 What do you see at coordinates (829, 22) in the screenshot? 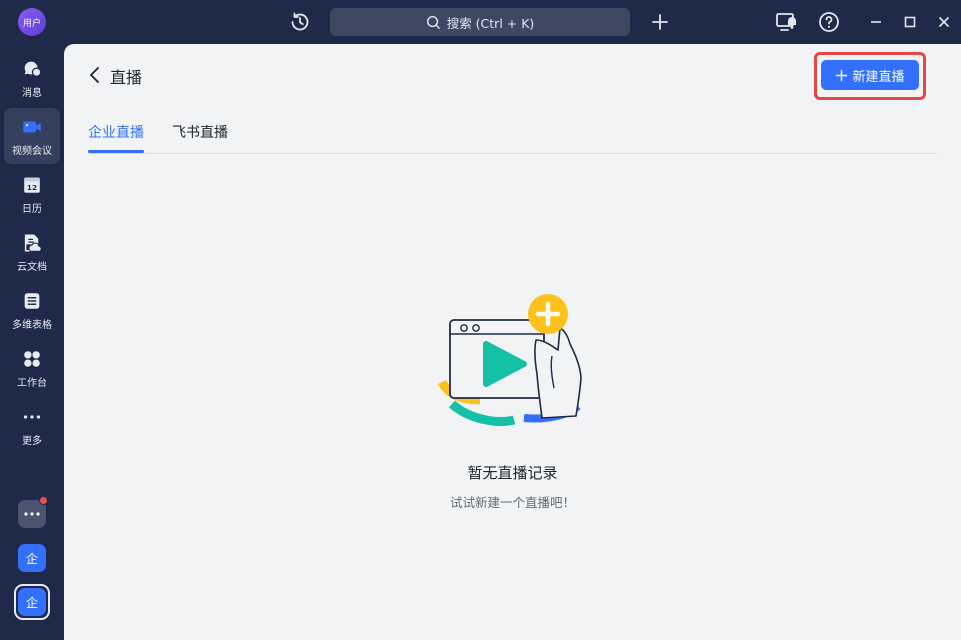
I see `help-icon` at bounding box center [829, 22].